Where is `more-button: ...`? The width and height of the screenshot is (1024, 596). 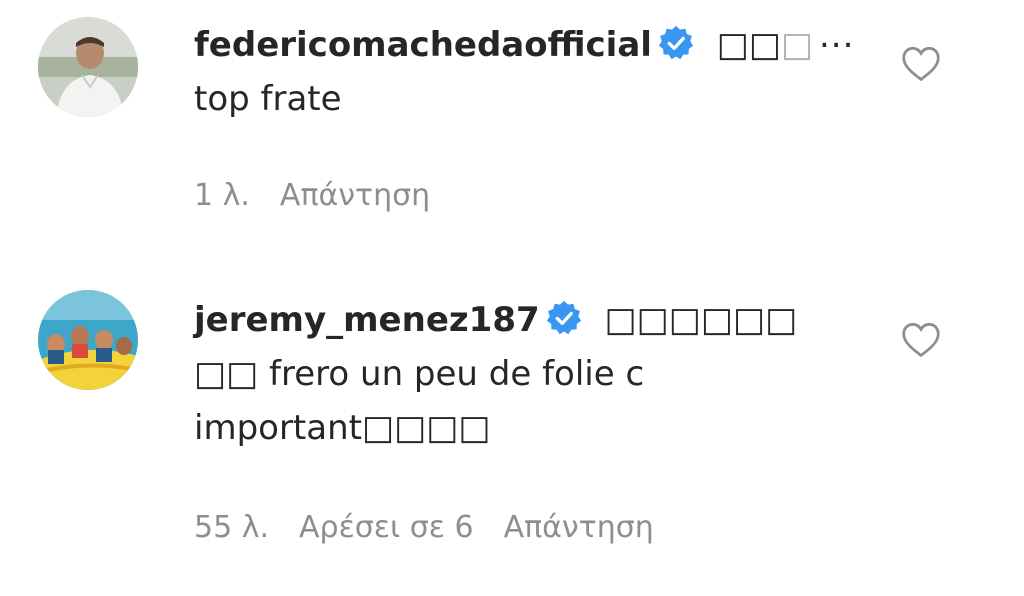 more-button: ... is located at coordinates (836, 36).